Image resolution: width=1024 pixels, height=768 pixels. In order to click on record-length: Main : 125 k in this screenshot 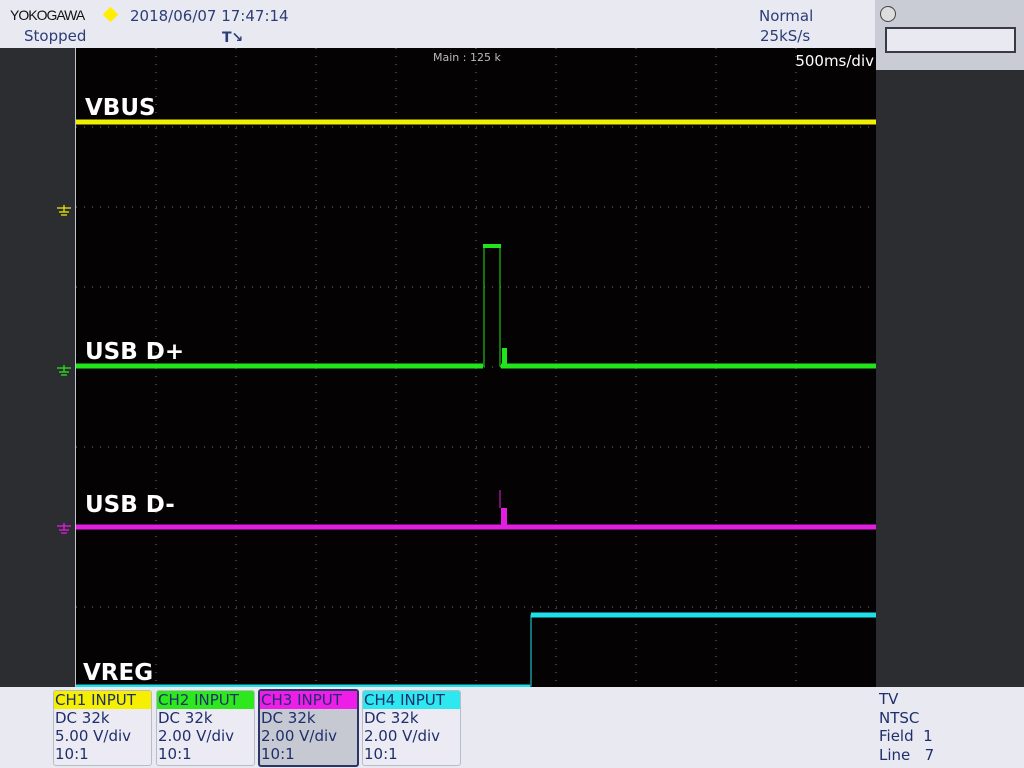, I will do `click(467, 57)`.